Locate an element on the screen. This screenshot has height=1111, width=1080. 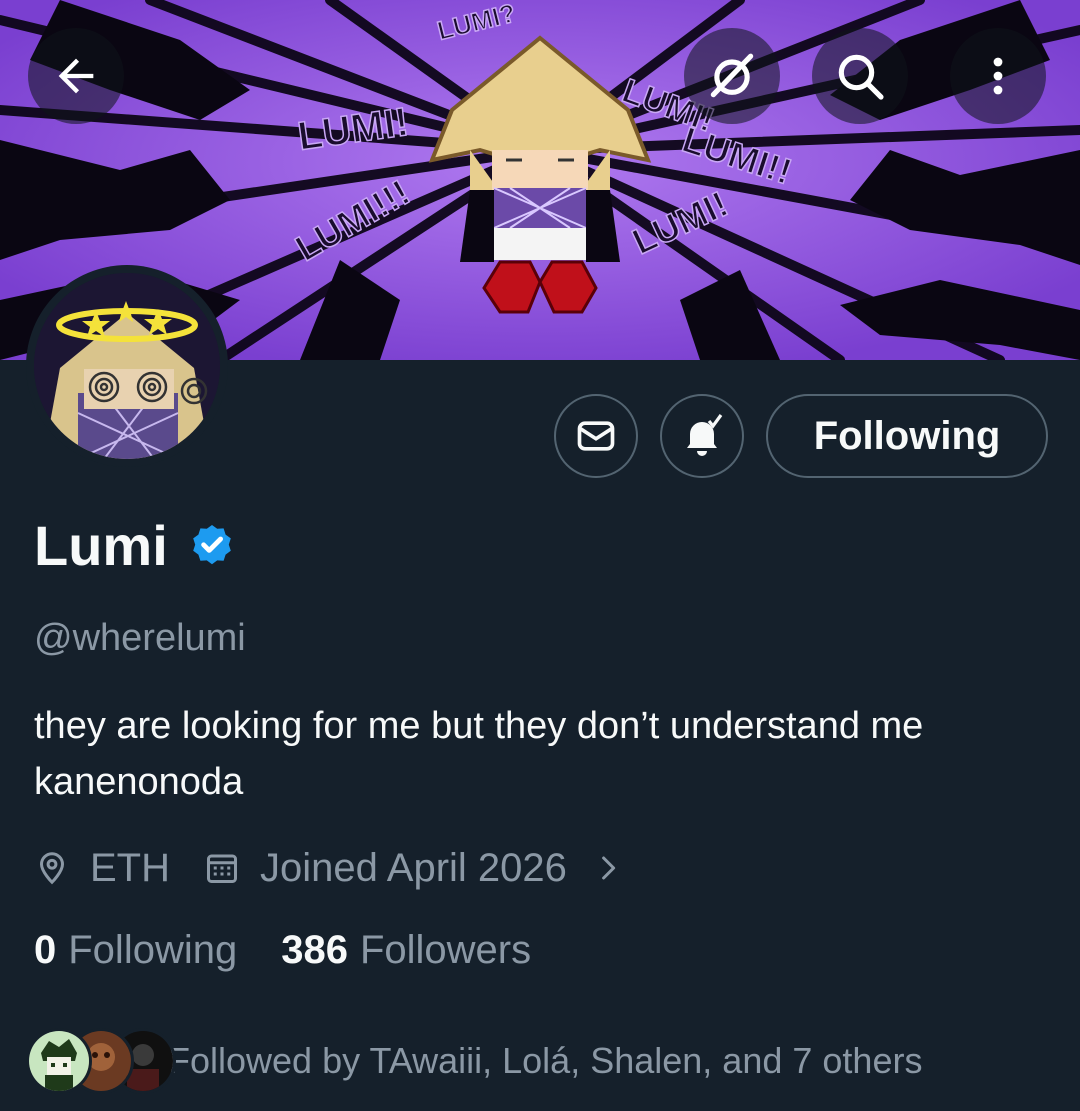
envelope-icon is located at coordinates (596, 436).